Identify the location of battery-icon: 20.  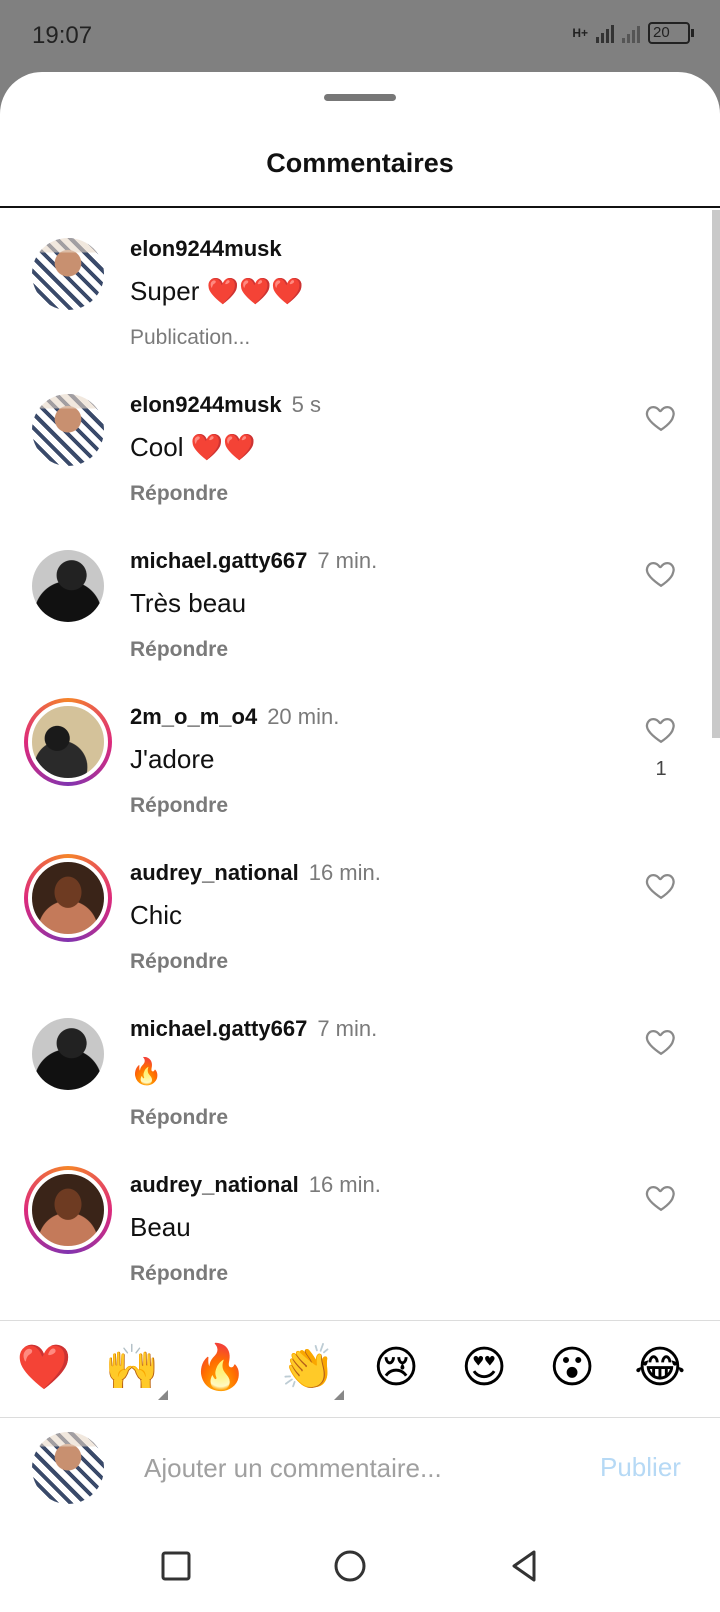
(671, 33).